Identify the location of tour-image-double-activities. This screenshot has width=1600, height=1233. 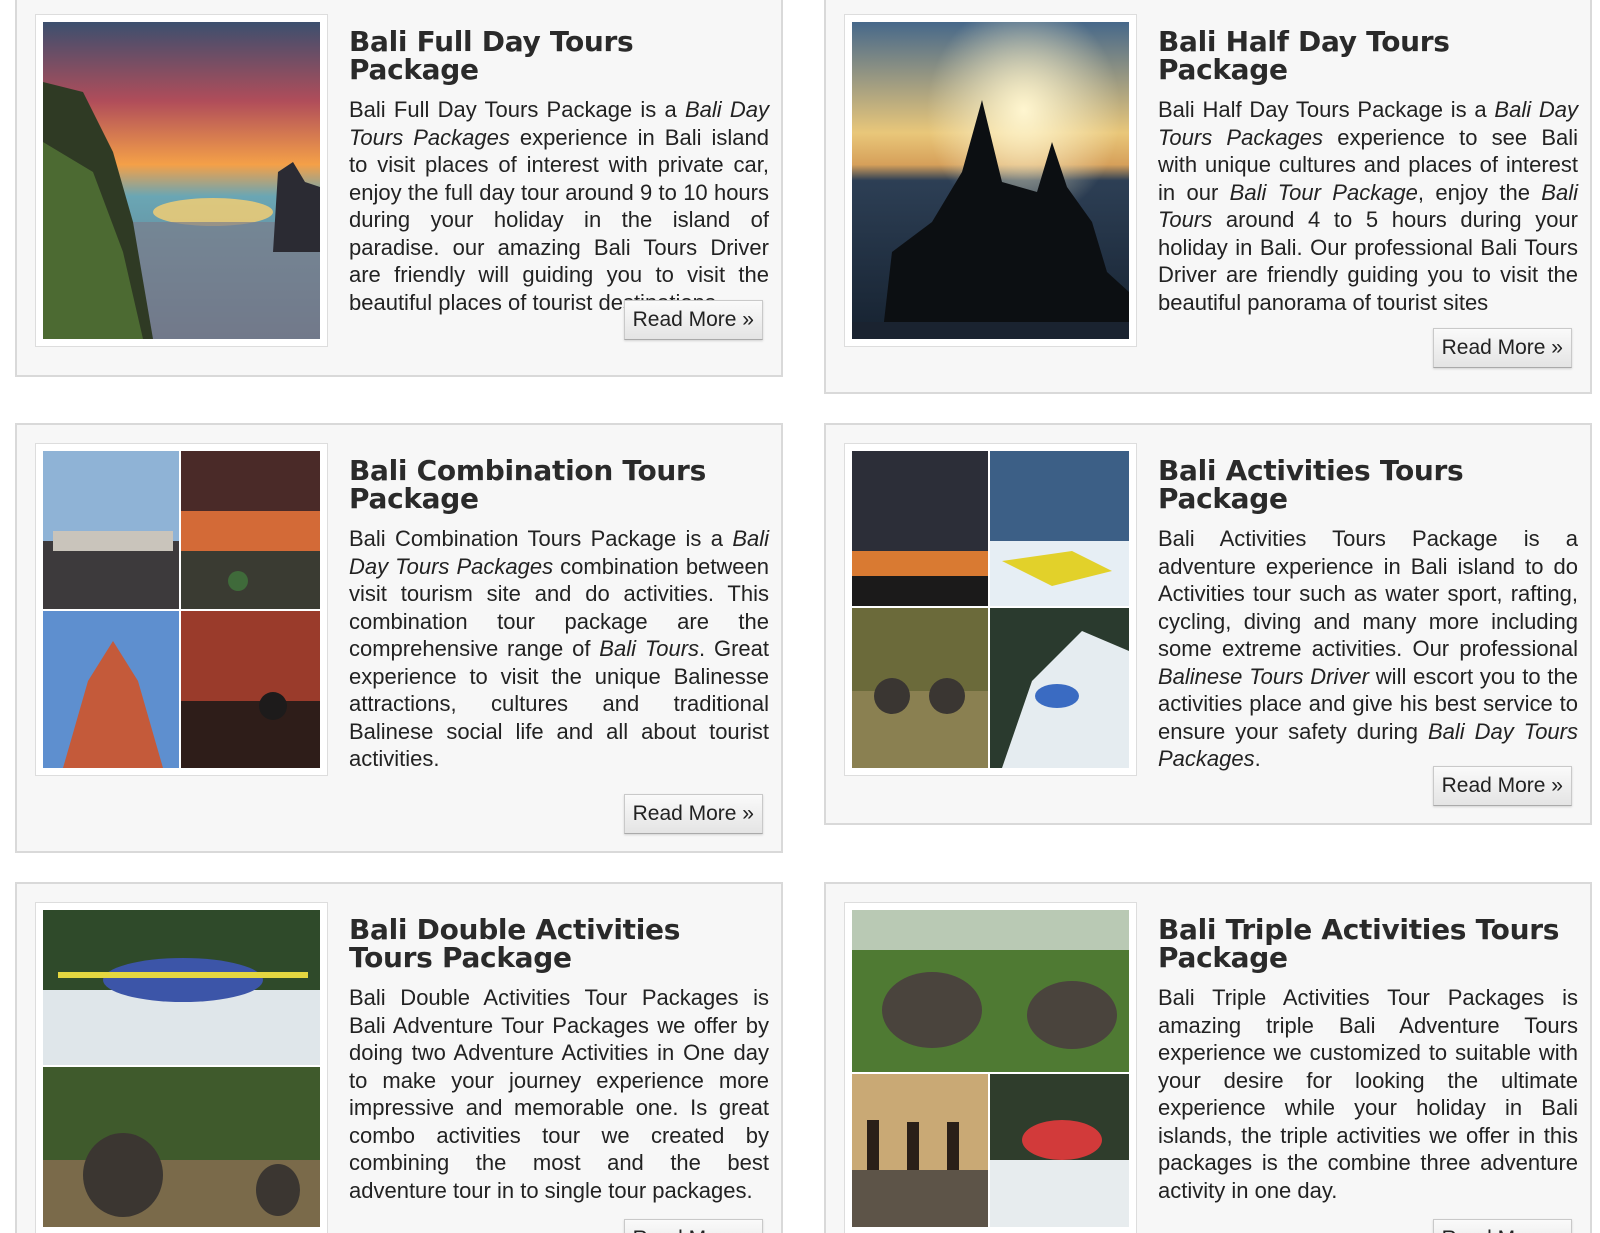
(181, 1067).